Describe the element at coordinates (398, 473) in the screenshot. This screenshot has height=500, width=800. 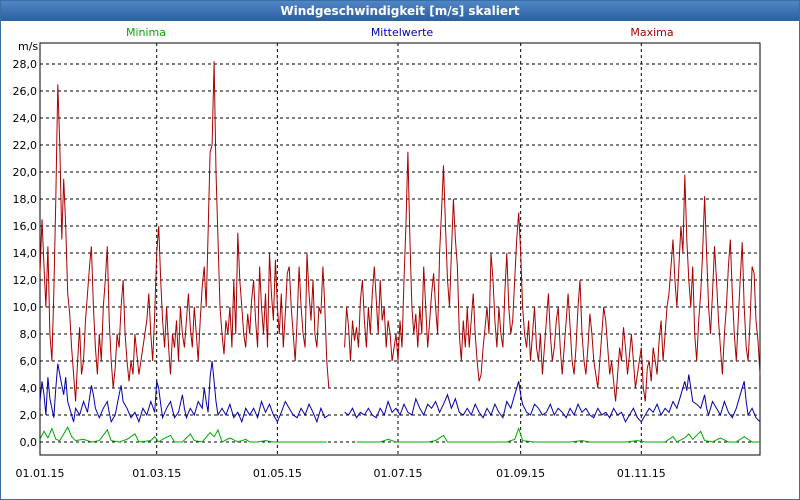
I see `x-tick-label: 01.07.15` at that location.